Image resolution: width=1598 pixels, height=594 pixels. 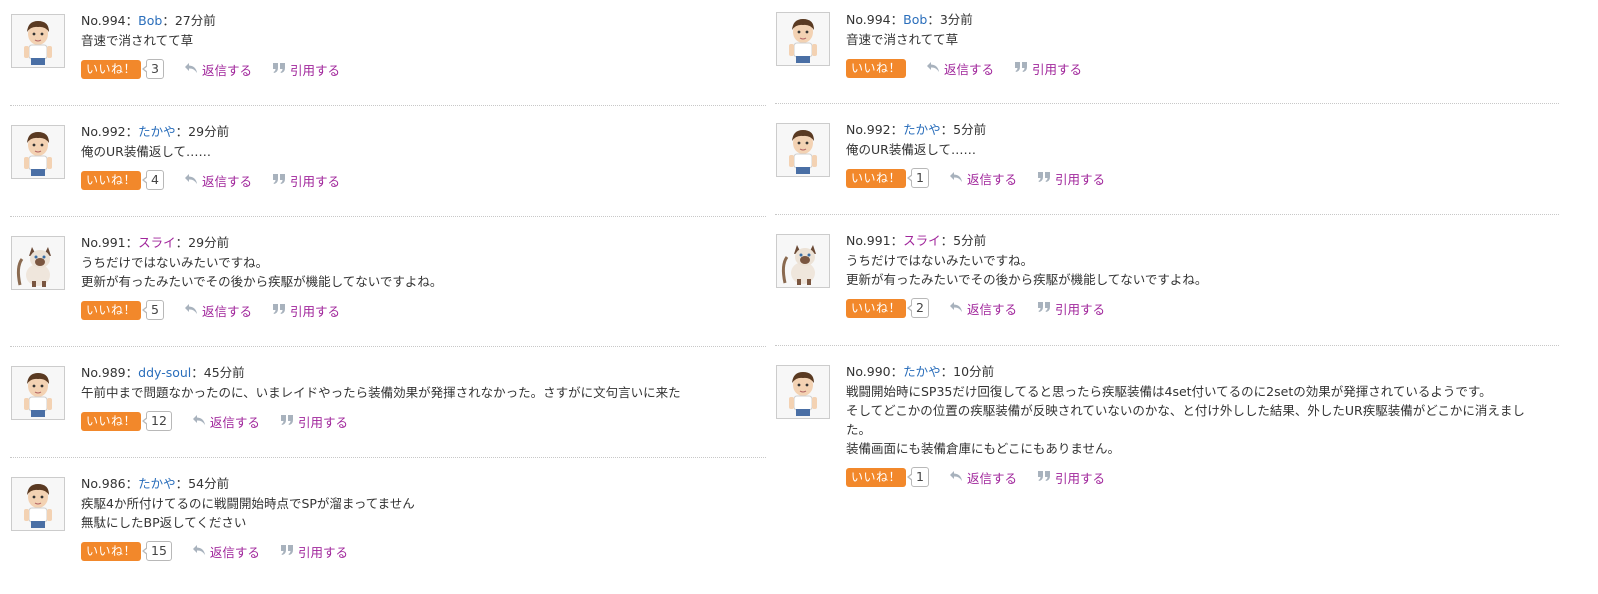 I want to click on like-count: 5, so click(x=153, y=310).